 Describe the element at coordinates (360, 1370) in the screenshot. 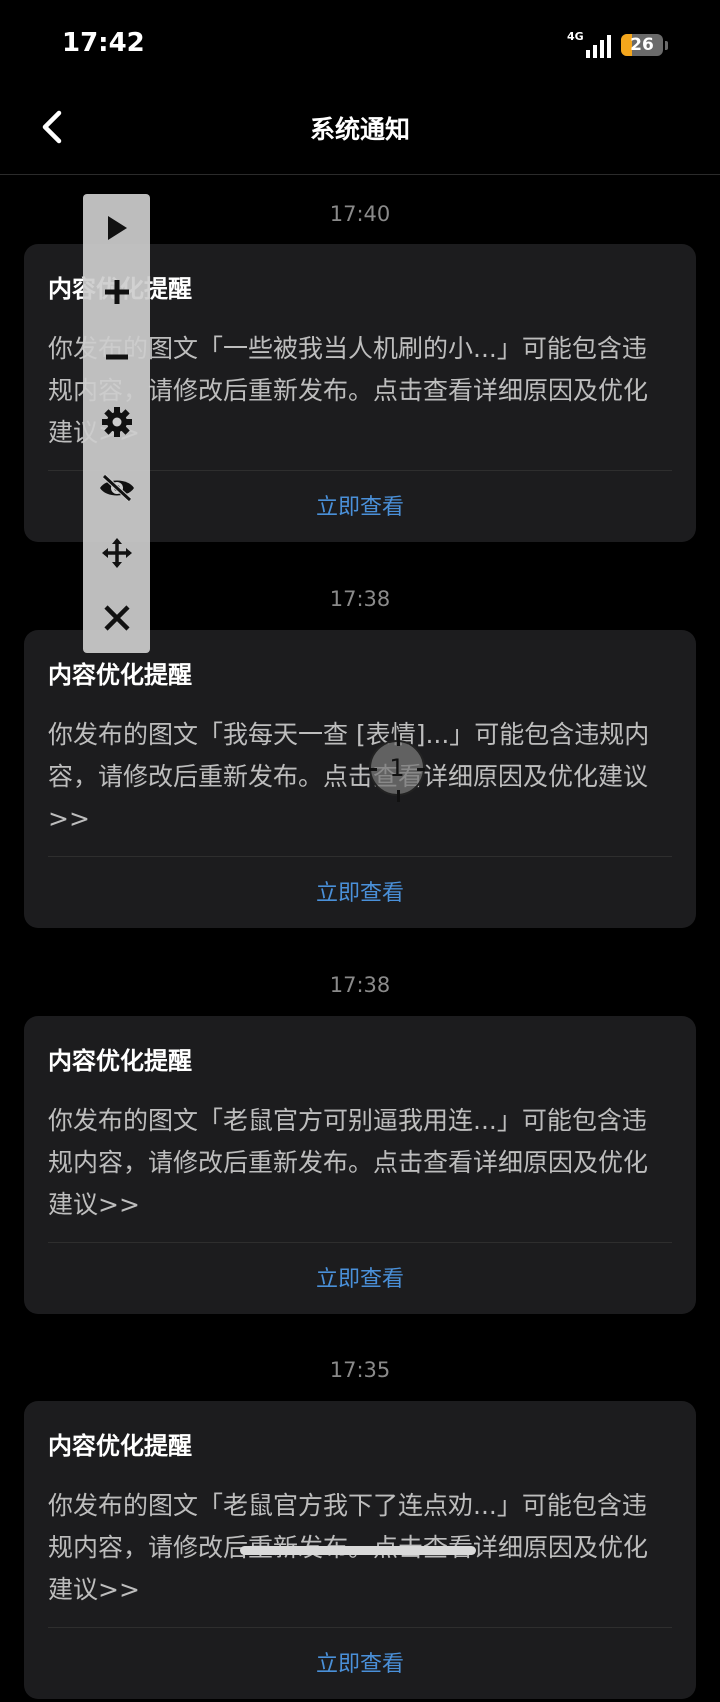

I see `notification-time: 17:35` at that location.